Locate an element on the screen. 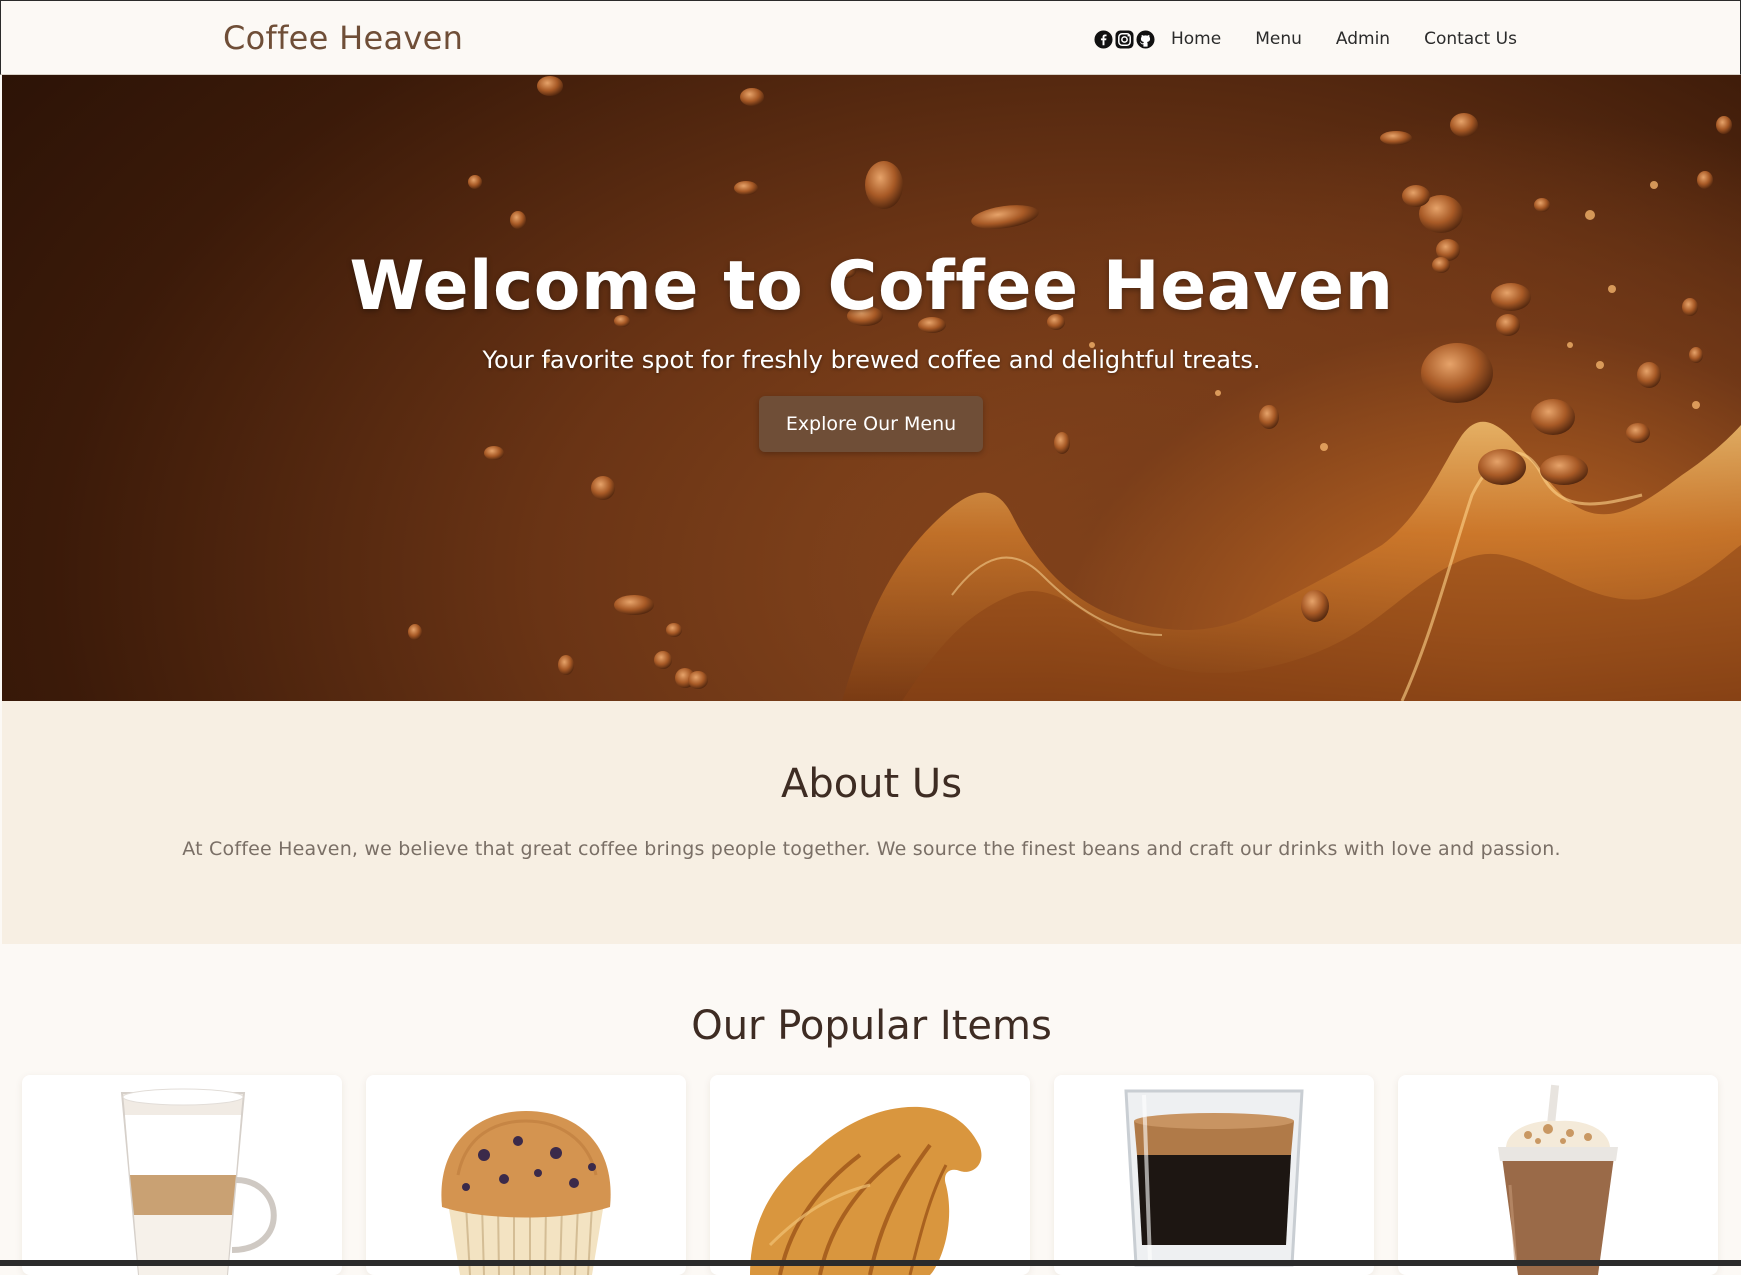 The height and width of the screenshot is (1275, 1741). blueberry-muffin-image is located at coordinates (526, 1193).